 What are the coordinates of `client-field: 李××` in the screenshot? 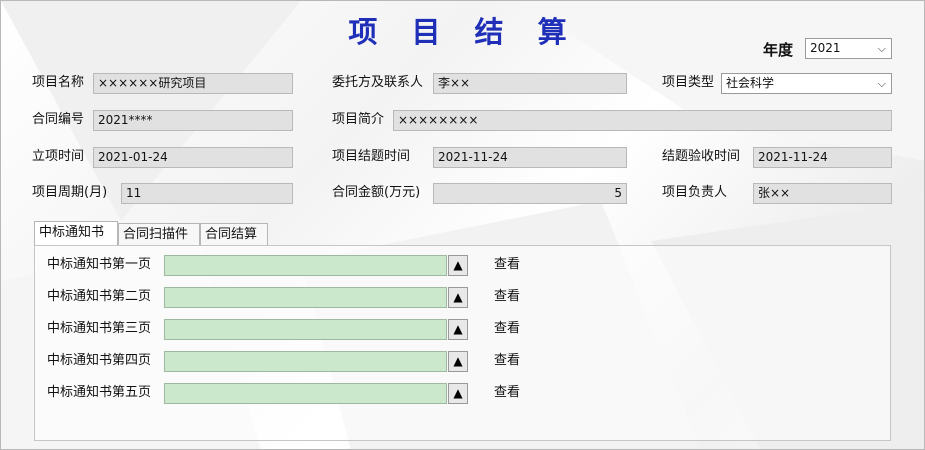 It's located at (530, 83).